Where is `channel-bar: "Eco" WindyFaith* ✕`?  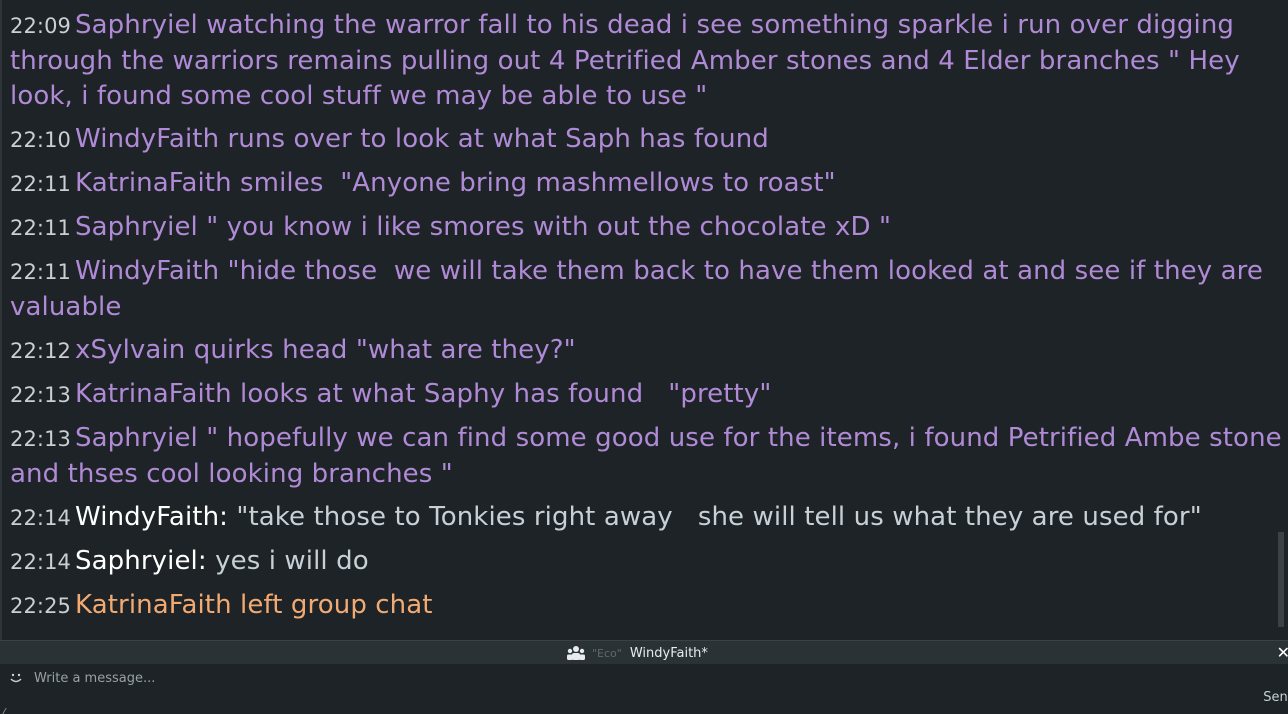
channel-bar: "Eco" WindyFaith* ✕ is located at coordinates (644, 652).